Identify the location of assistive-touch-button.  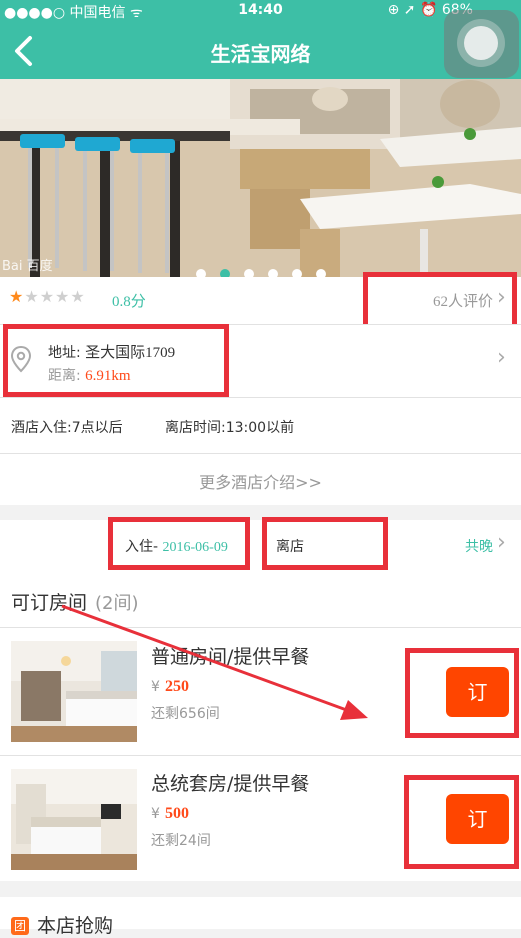
(481, 44).